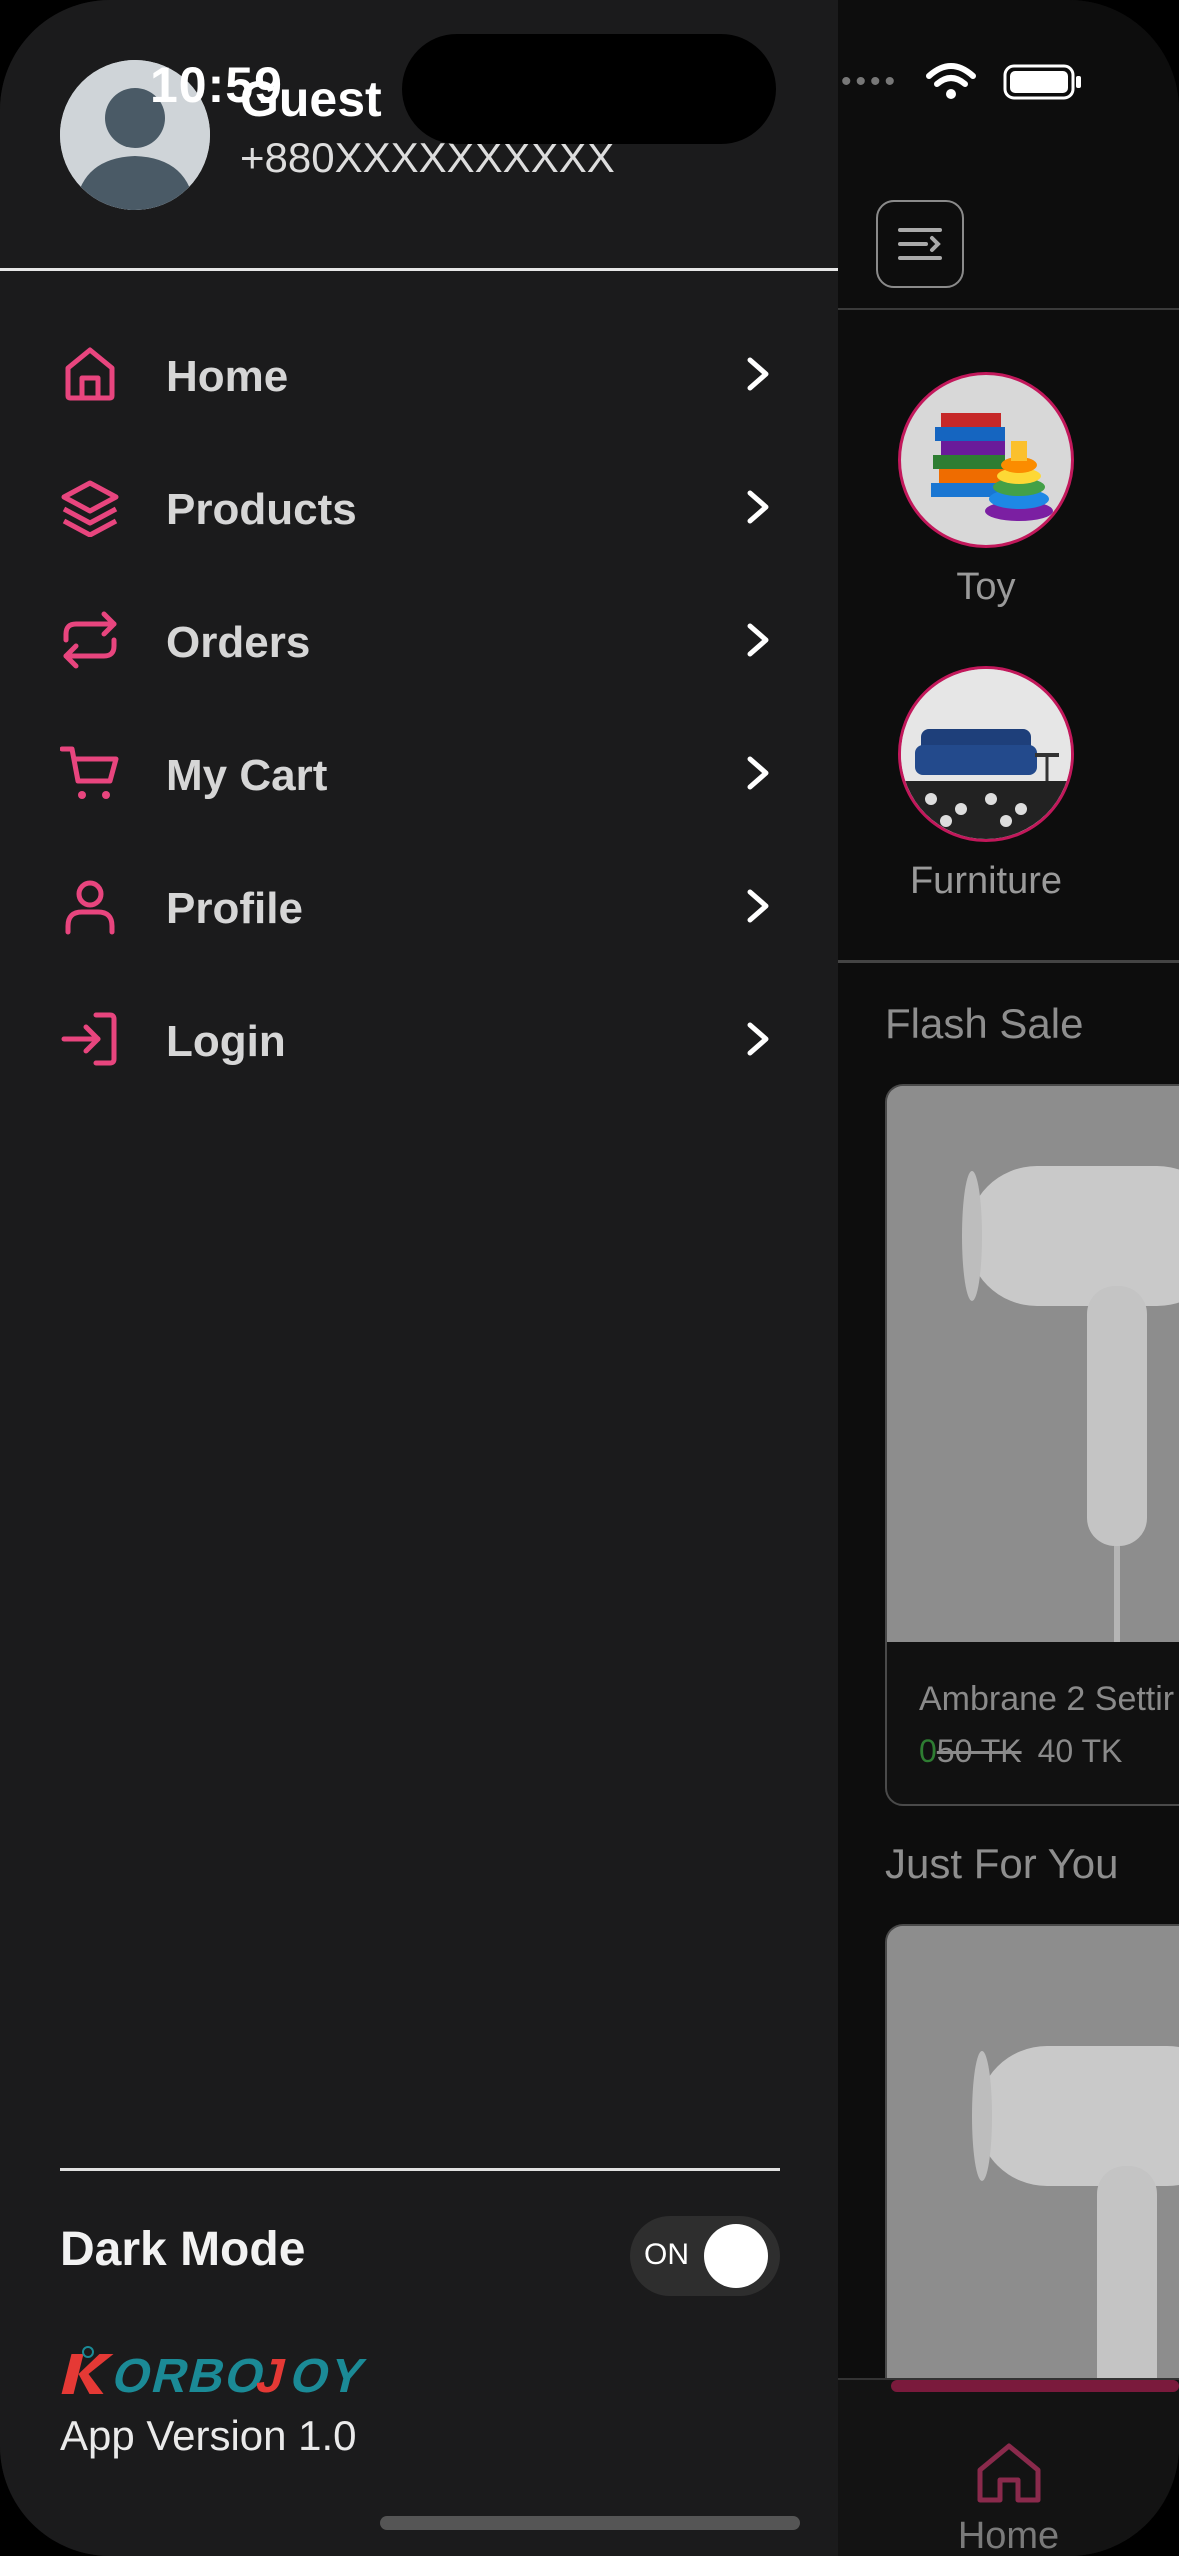 This screenshot has width=1179, height=2556. What do you see at coordinates (227, 376) in the screenshot?
I see `menu-item-label: Home` at bounding box center [227, 376].